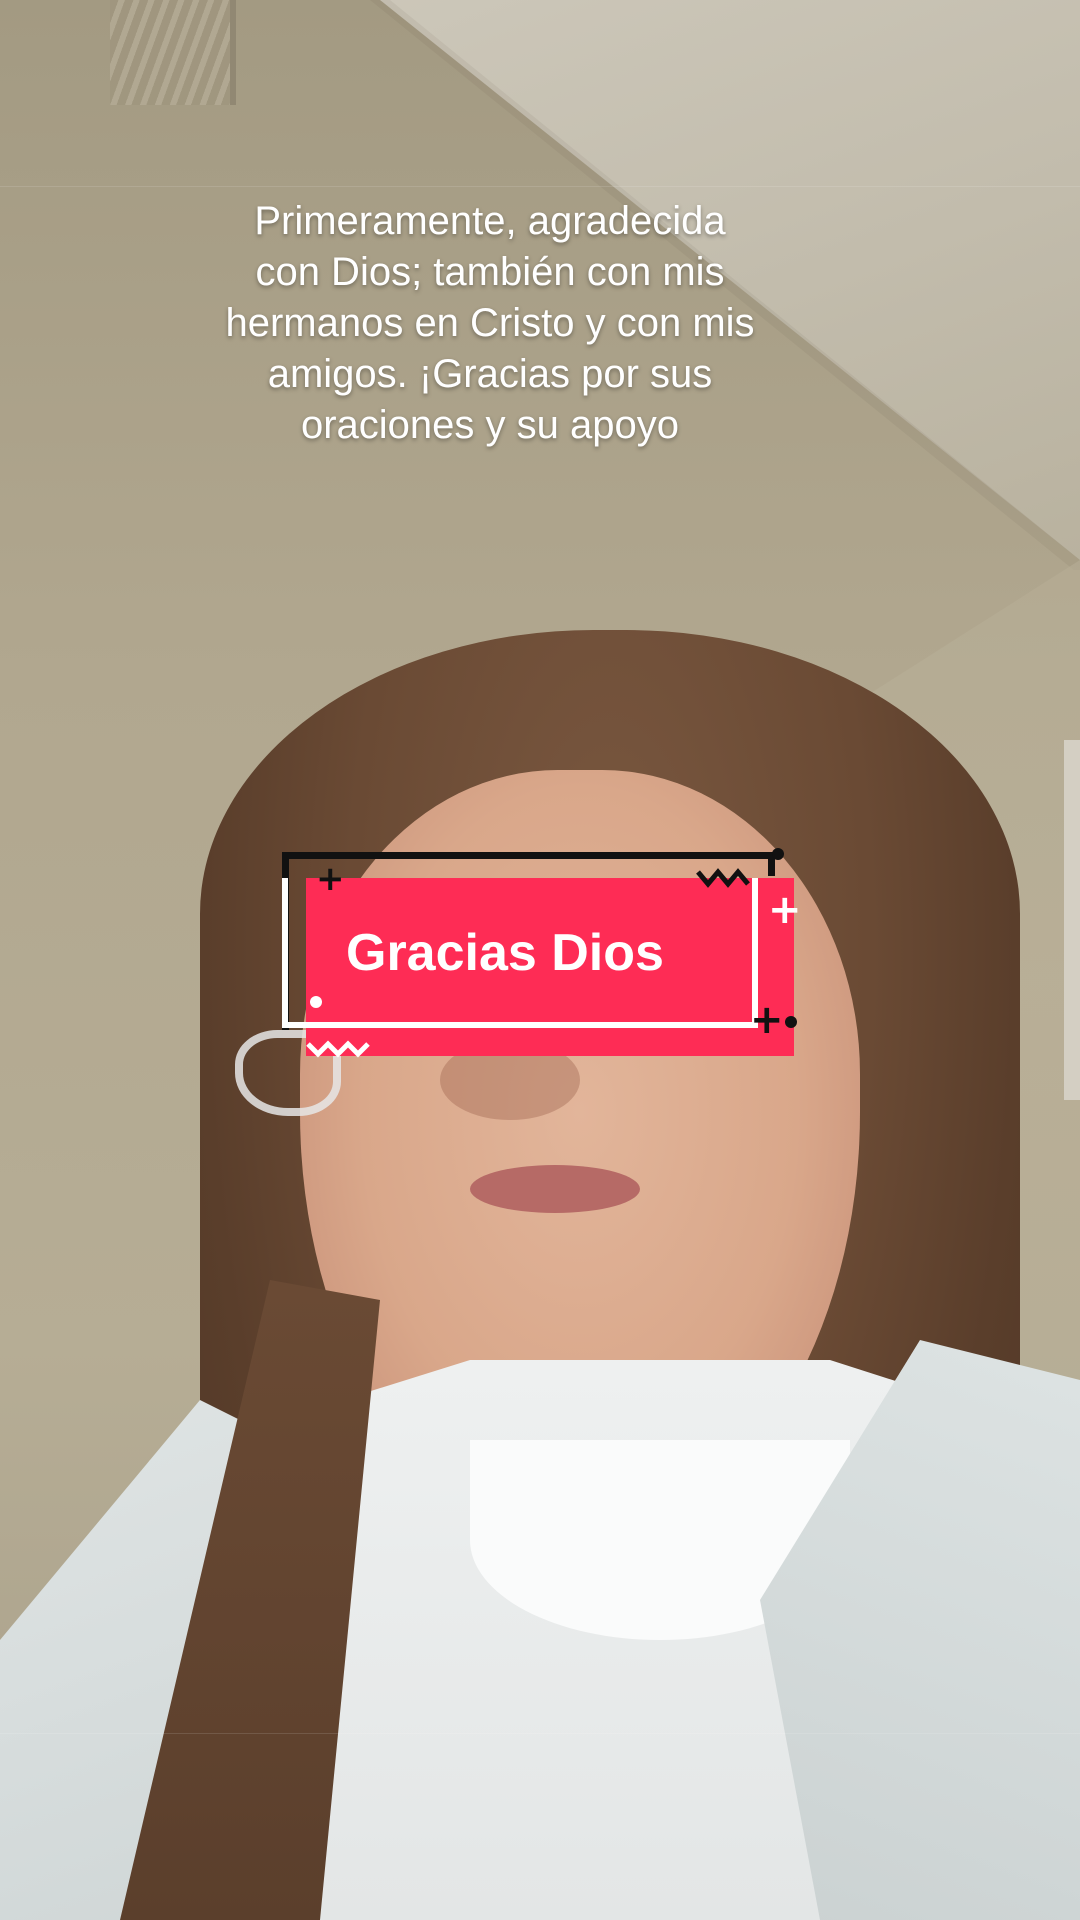 This screenshot has height=1920, width=1080. I want to click on caption-line: con Dios; también con mis, so click(490, 272).